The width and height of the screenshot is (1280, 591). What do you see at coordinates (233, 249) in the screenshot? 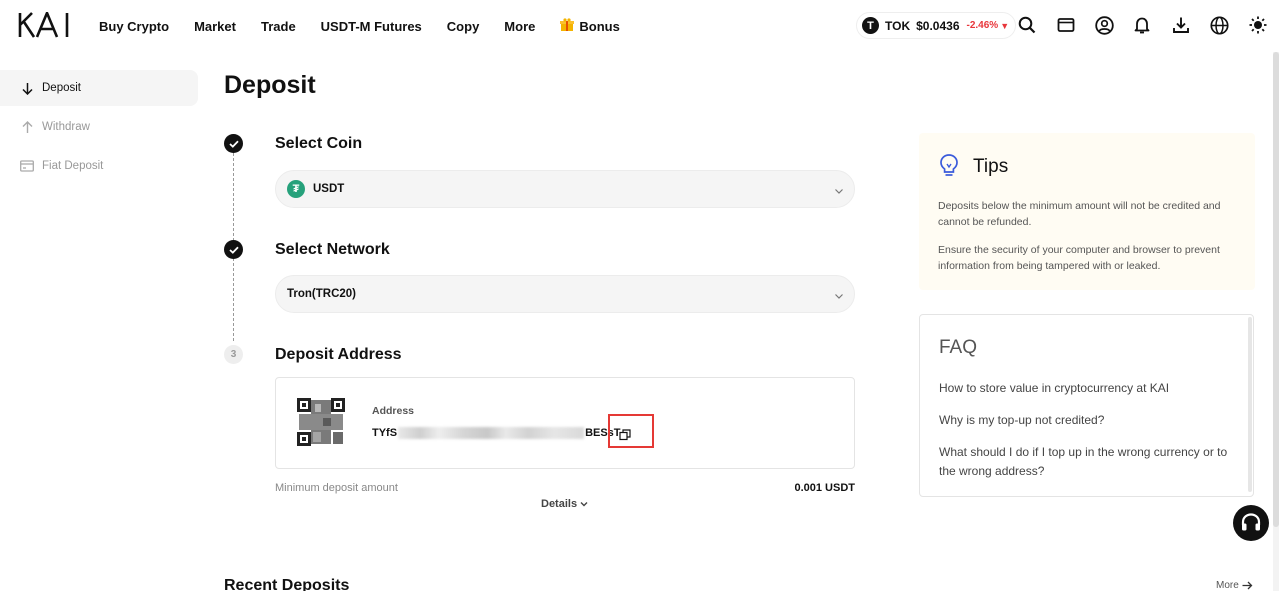
I see `step-2-check-icon` at bounding box center [233, 249].